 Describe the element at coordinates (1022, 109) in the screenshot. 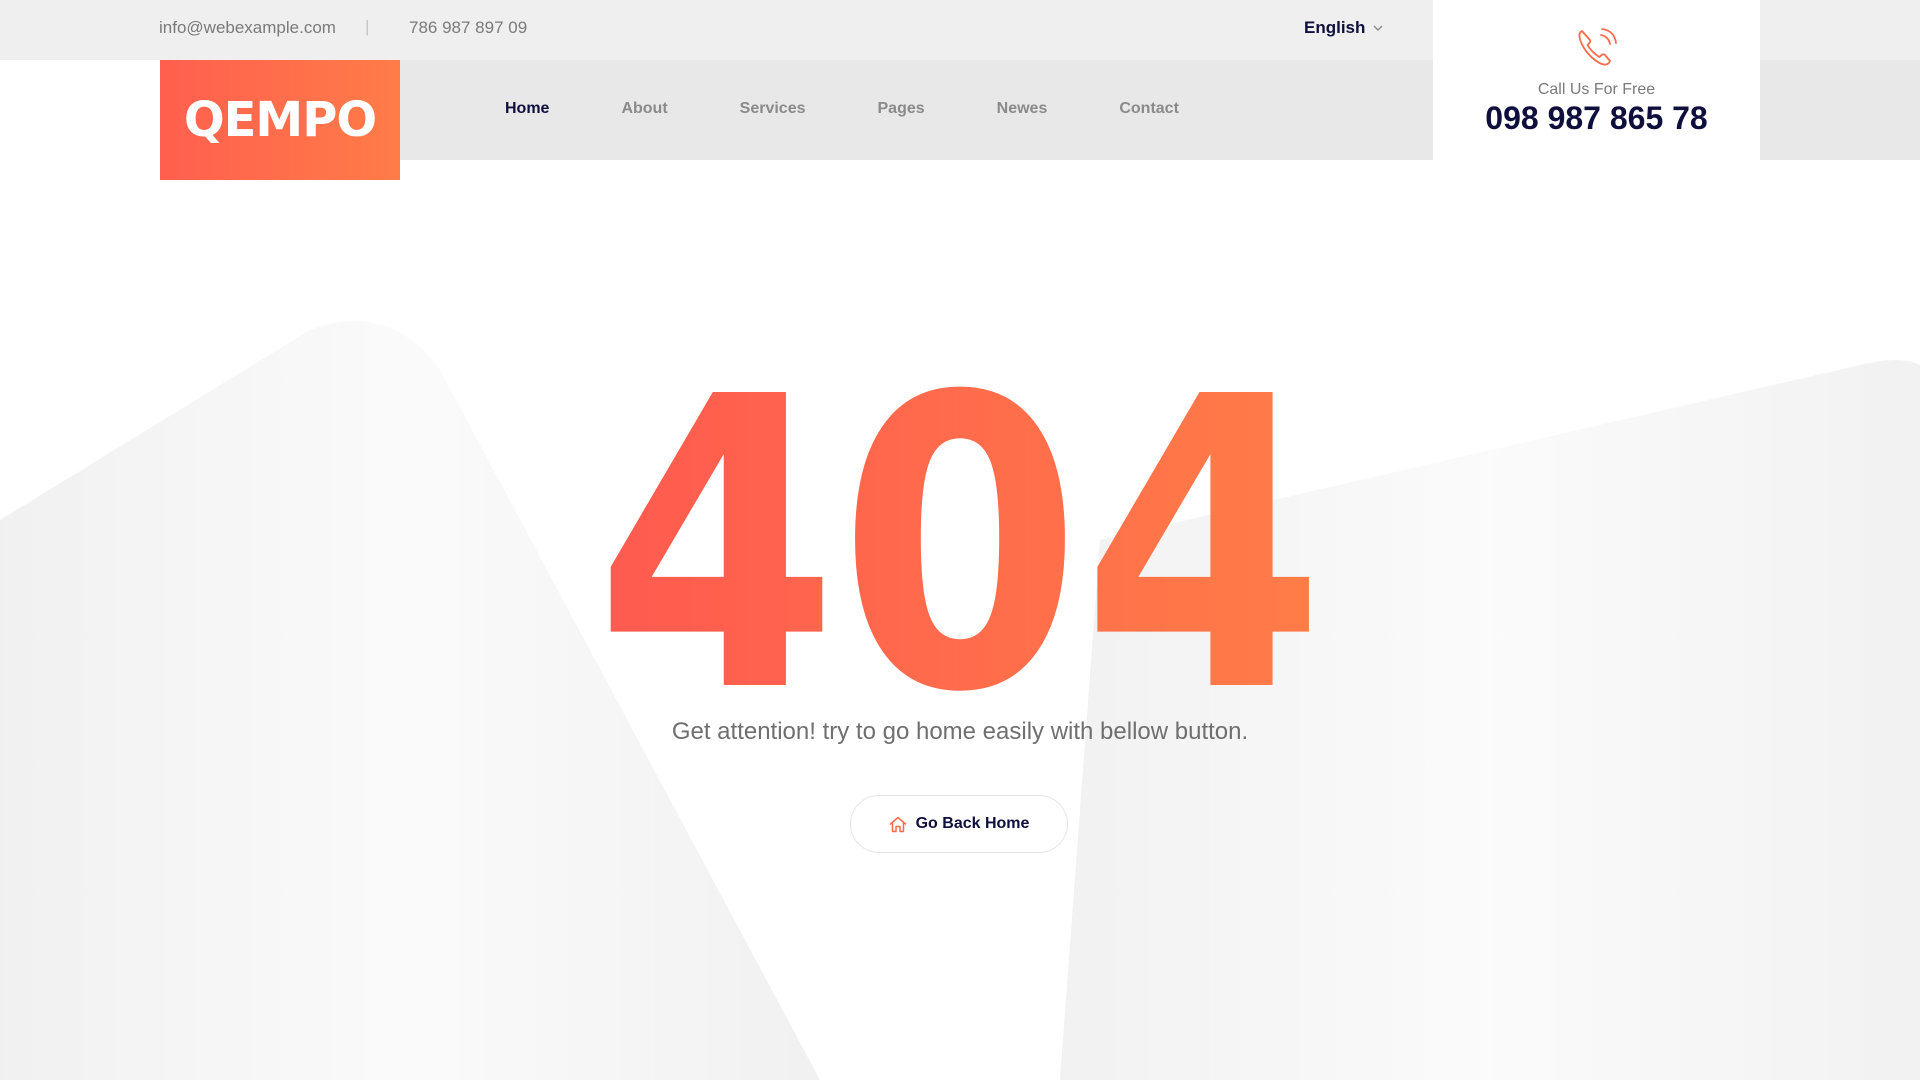

I see `nav-item-newes: Newes` at that location.